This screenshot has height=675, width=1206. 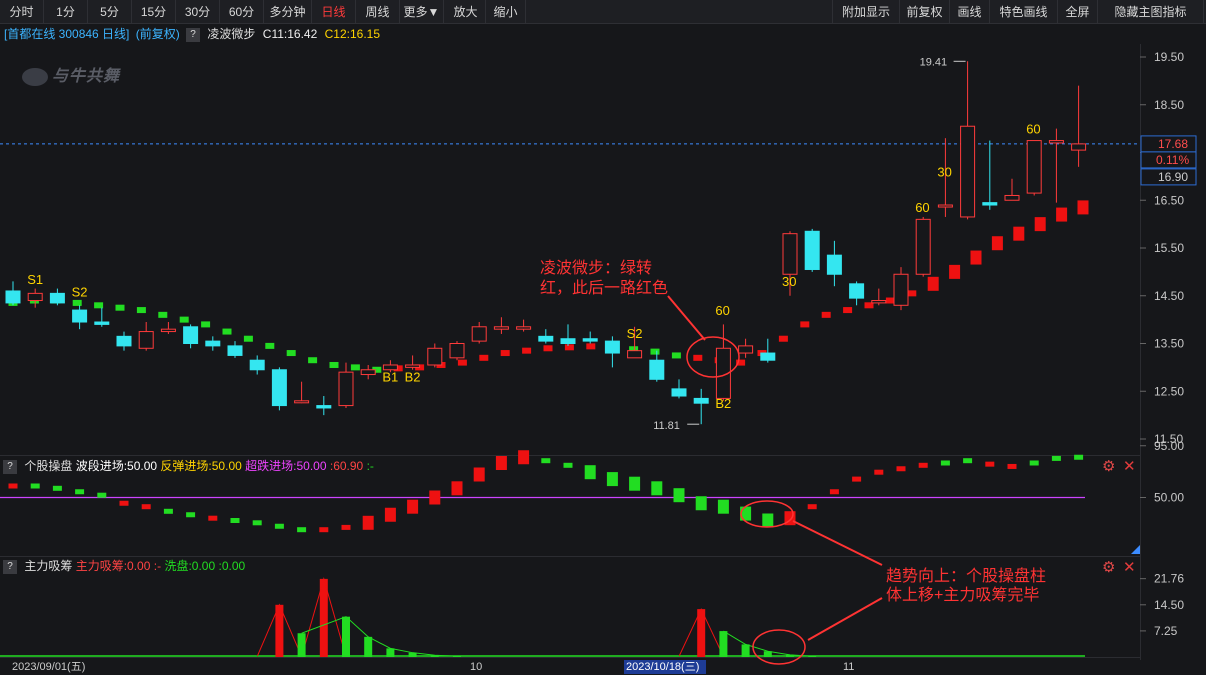 I want to click on sub1-value2: :-, so click(x=370, y=466).